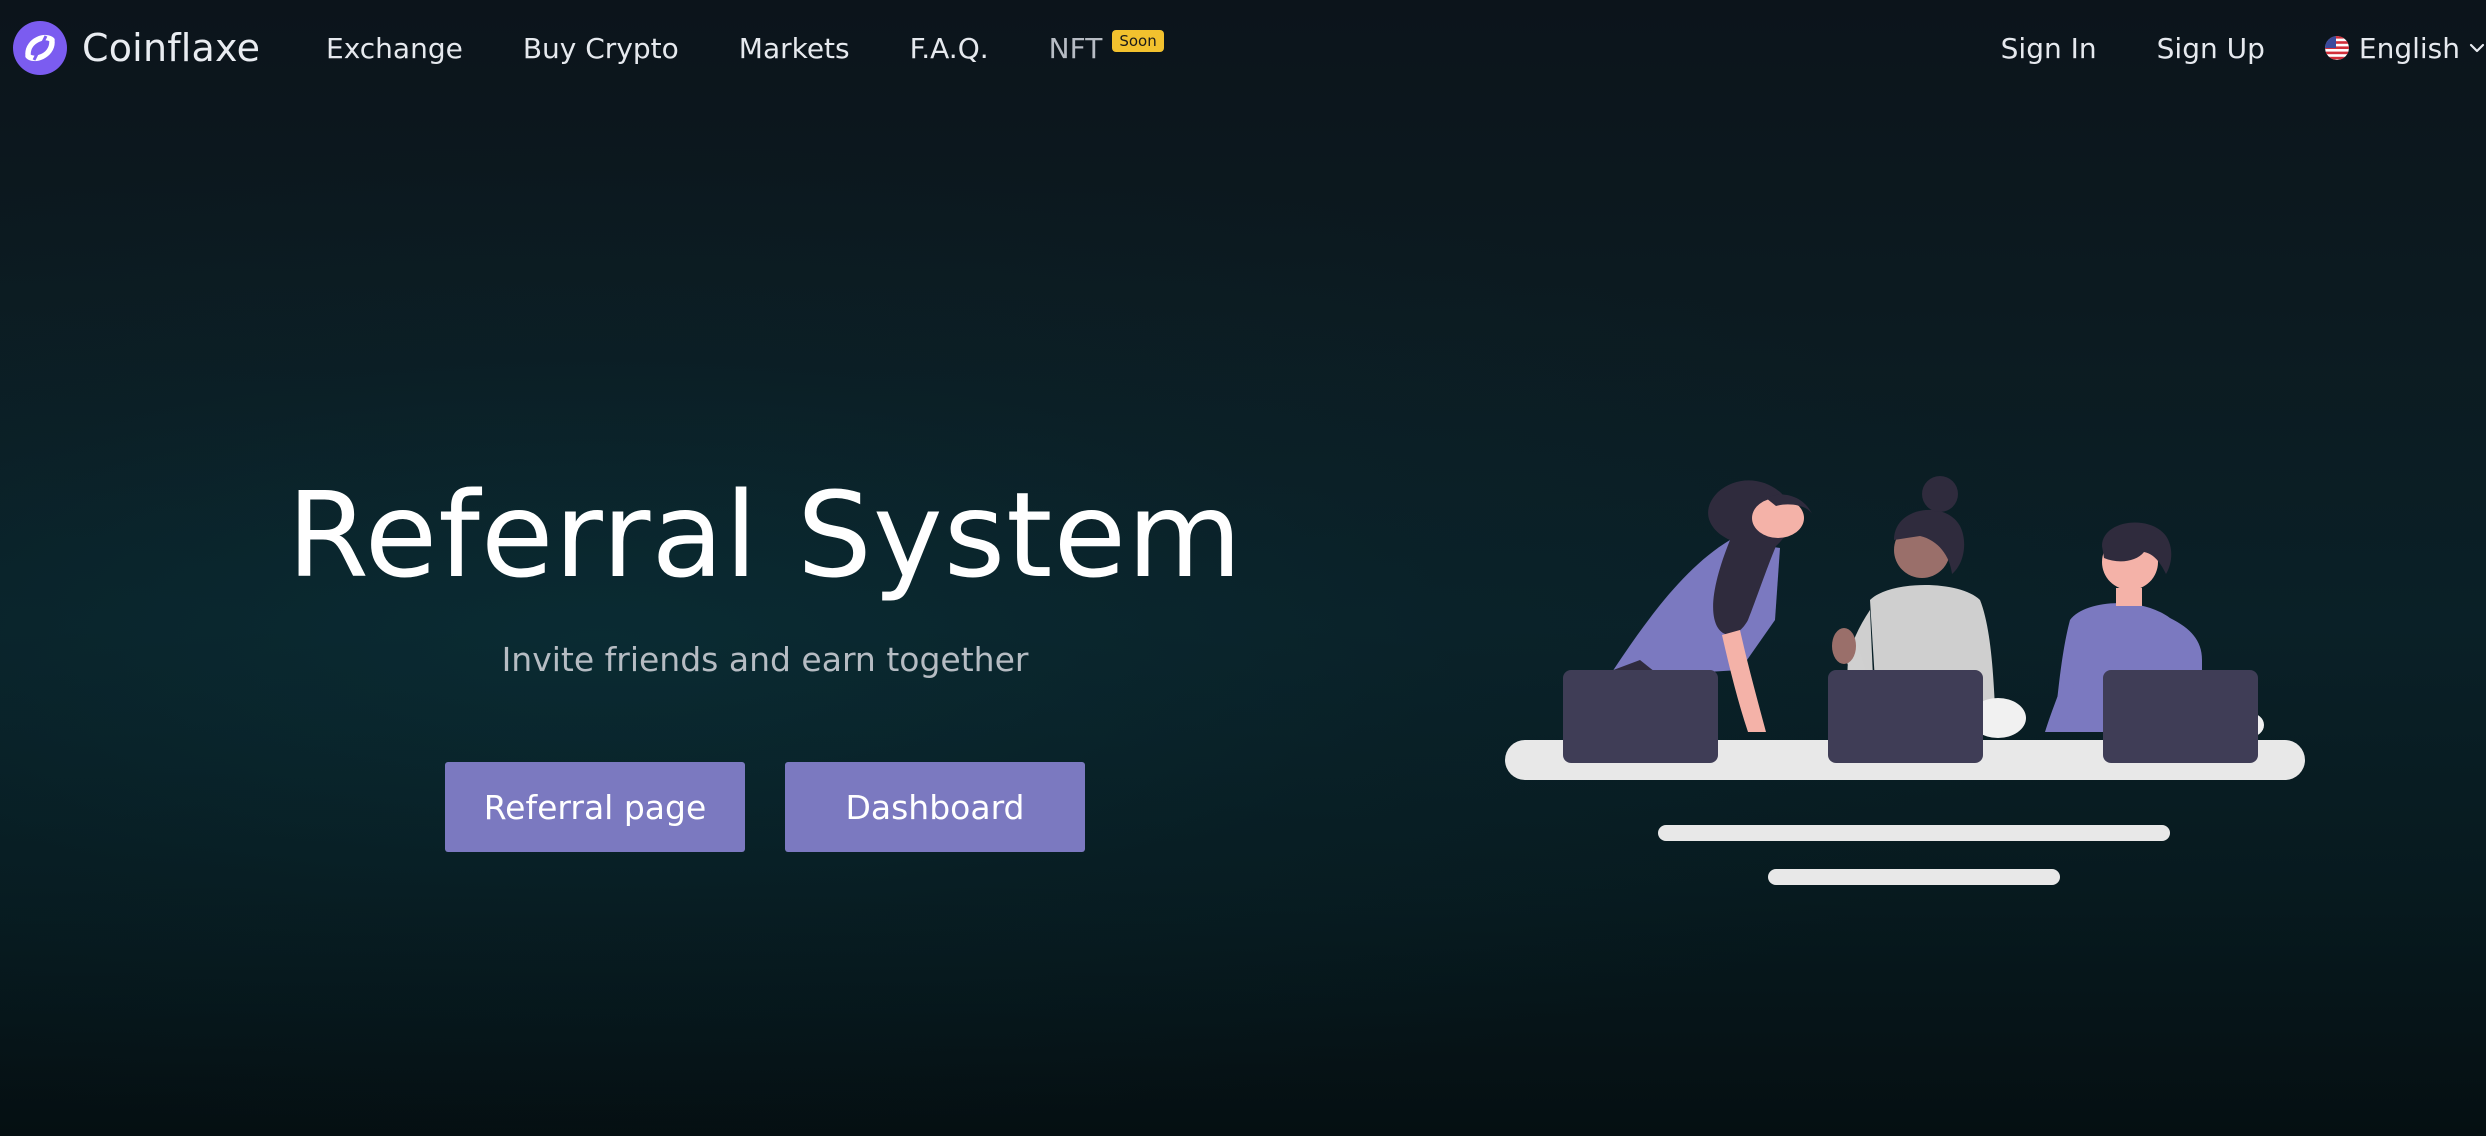 This screenshot has height=1136, width=2486. Describe the element at coordinates (595, 807) in the screenshot. I see `referral-page-button: Referral page` at that location.